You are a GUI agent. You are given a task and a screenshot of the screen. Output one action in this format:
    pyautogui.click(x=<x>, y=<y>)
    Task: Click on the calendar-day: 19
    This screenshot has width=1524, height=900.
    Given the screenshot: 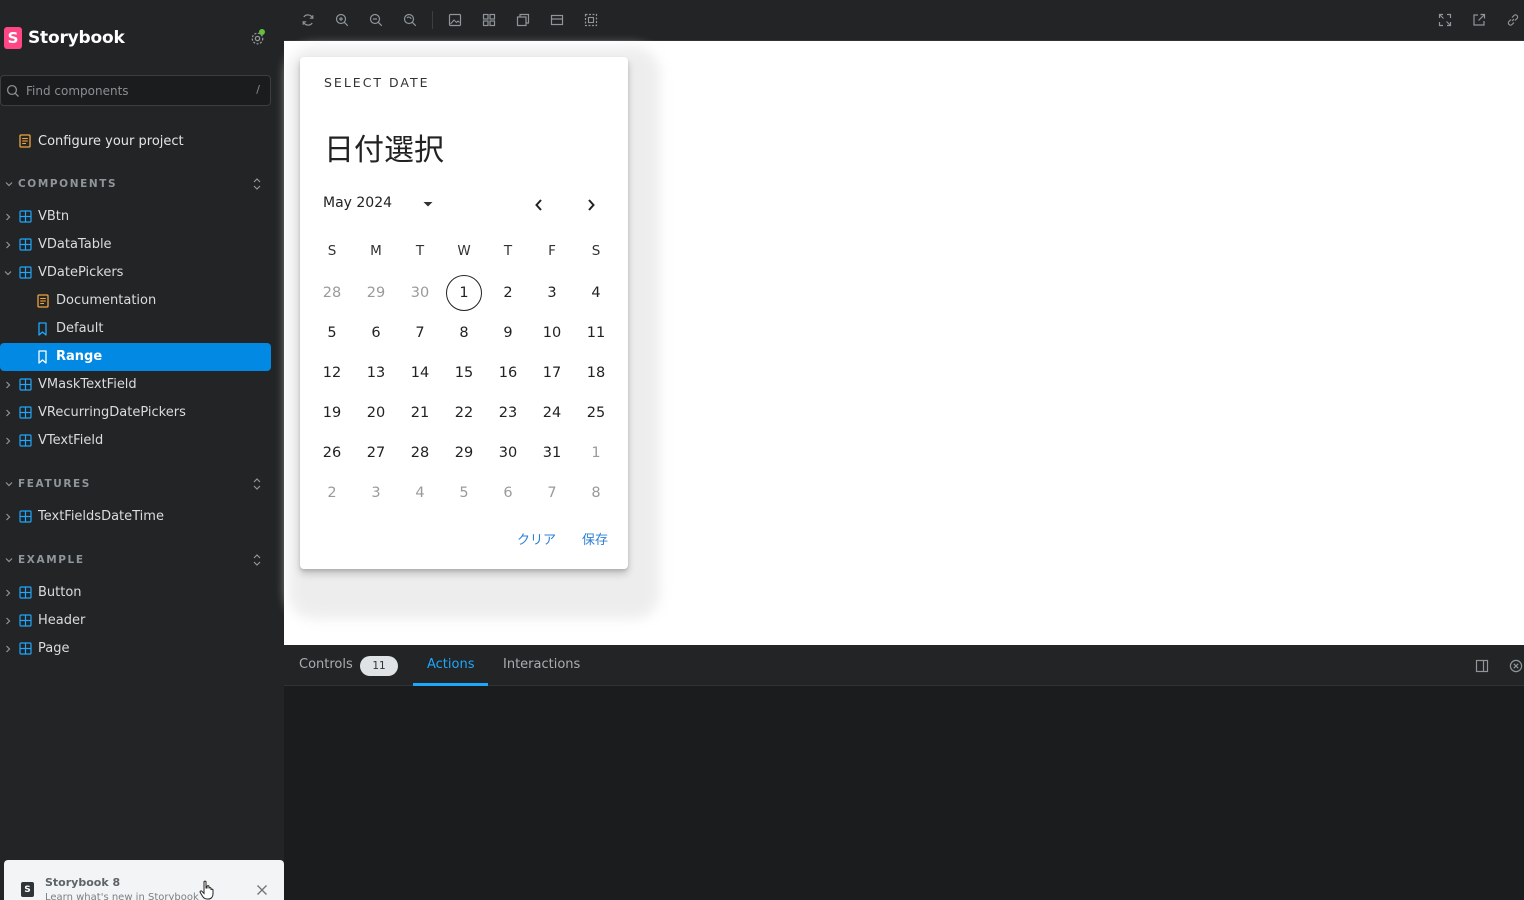 What is the action you would take?
    pyautogui.click(x=332, y=413)
    